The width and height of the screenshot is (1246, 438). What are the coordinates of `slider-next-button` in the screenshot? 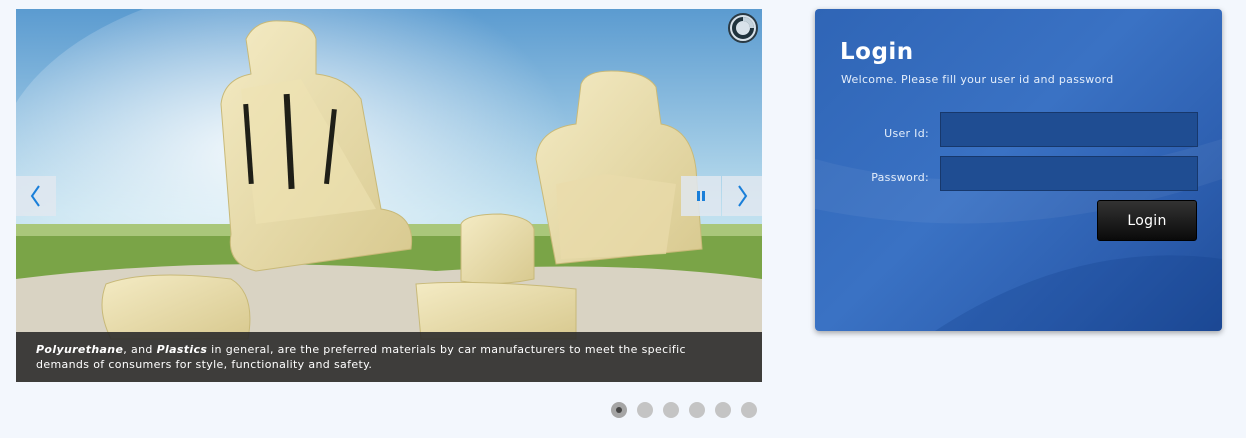 It's located at (742, 196).